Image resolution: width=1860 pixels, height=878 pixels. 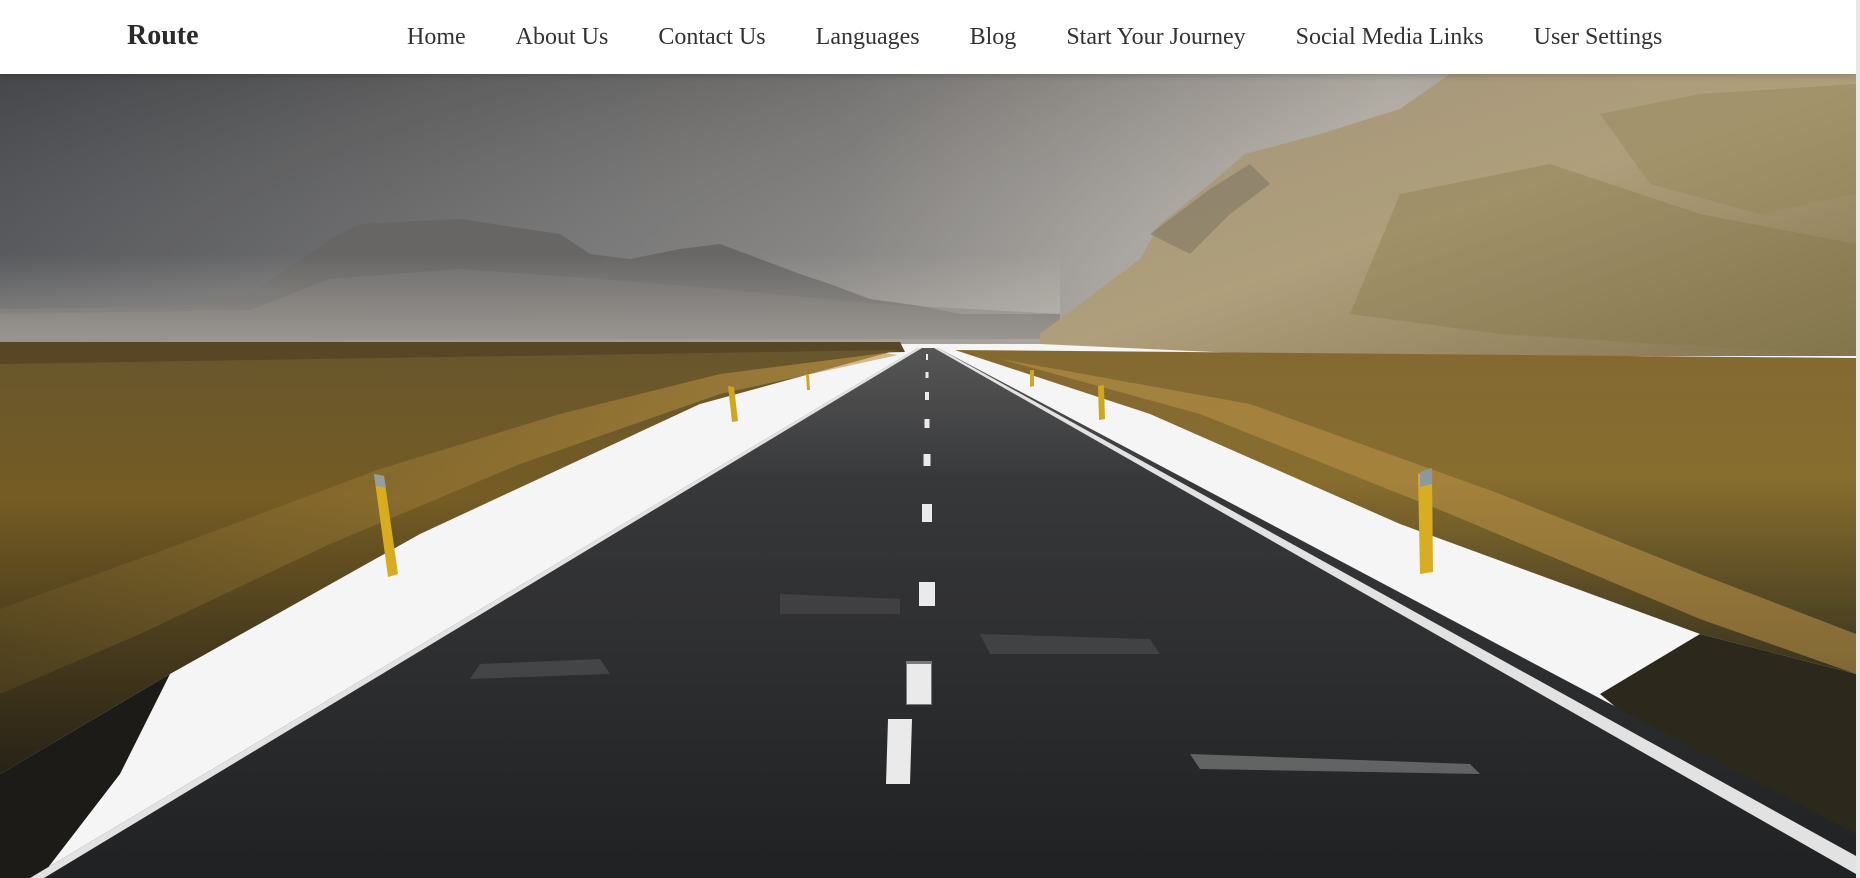 I want to click on nav-item-blog: Blog, so click(x=993, y=37).